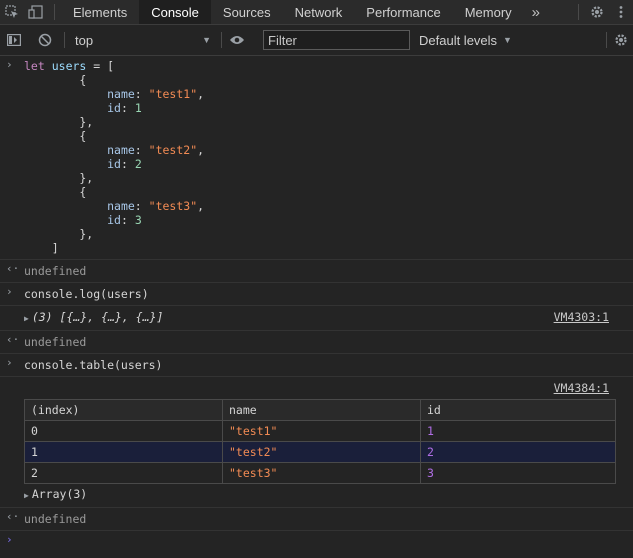 The height and width of the screenshot is (558, 633). Describe the element at coordinates (123, 452) in the screenshot. I see `cell-index: 1` at that location.